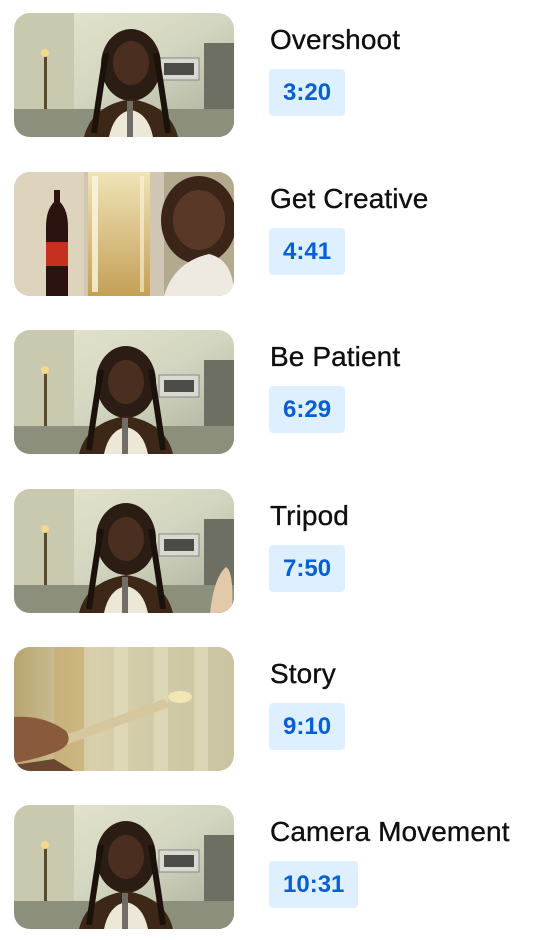 This screenshot has width=556, height=940. What do you see at coordinates (307, 92) in the screenshot?
I see `timestamp-link: 3:20` at bounding box center [307, 92].